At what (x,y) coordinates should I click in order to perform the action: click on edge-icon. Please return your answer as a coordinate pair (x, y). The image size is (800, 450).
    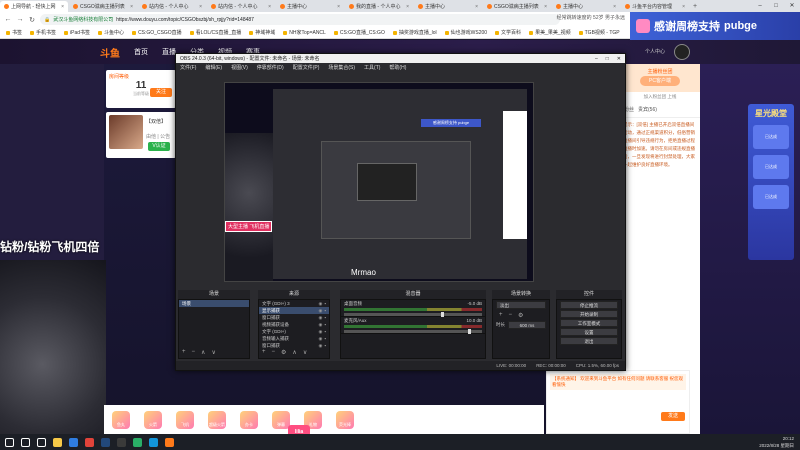
    Looking at the image, I should click on (73, 442).